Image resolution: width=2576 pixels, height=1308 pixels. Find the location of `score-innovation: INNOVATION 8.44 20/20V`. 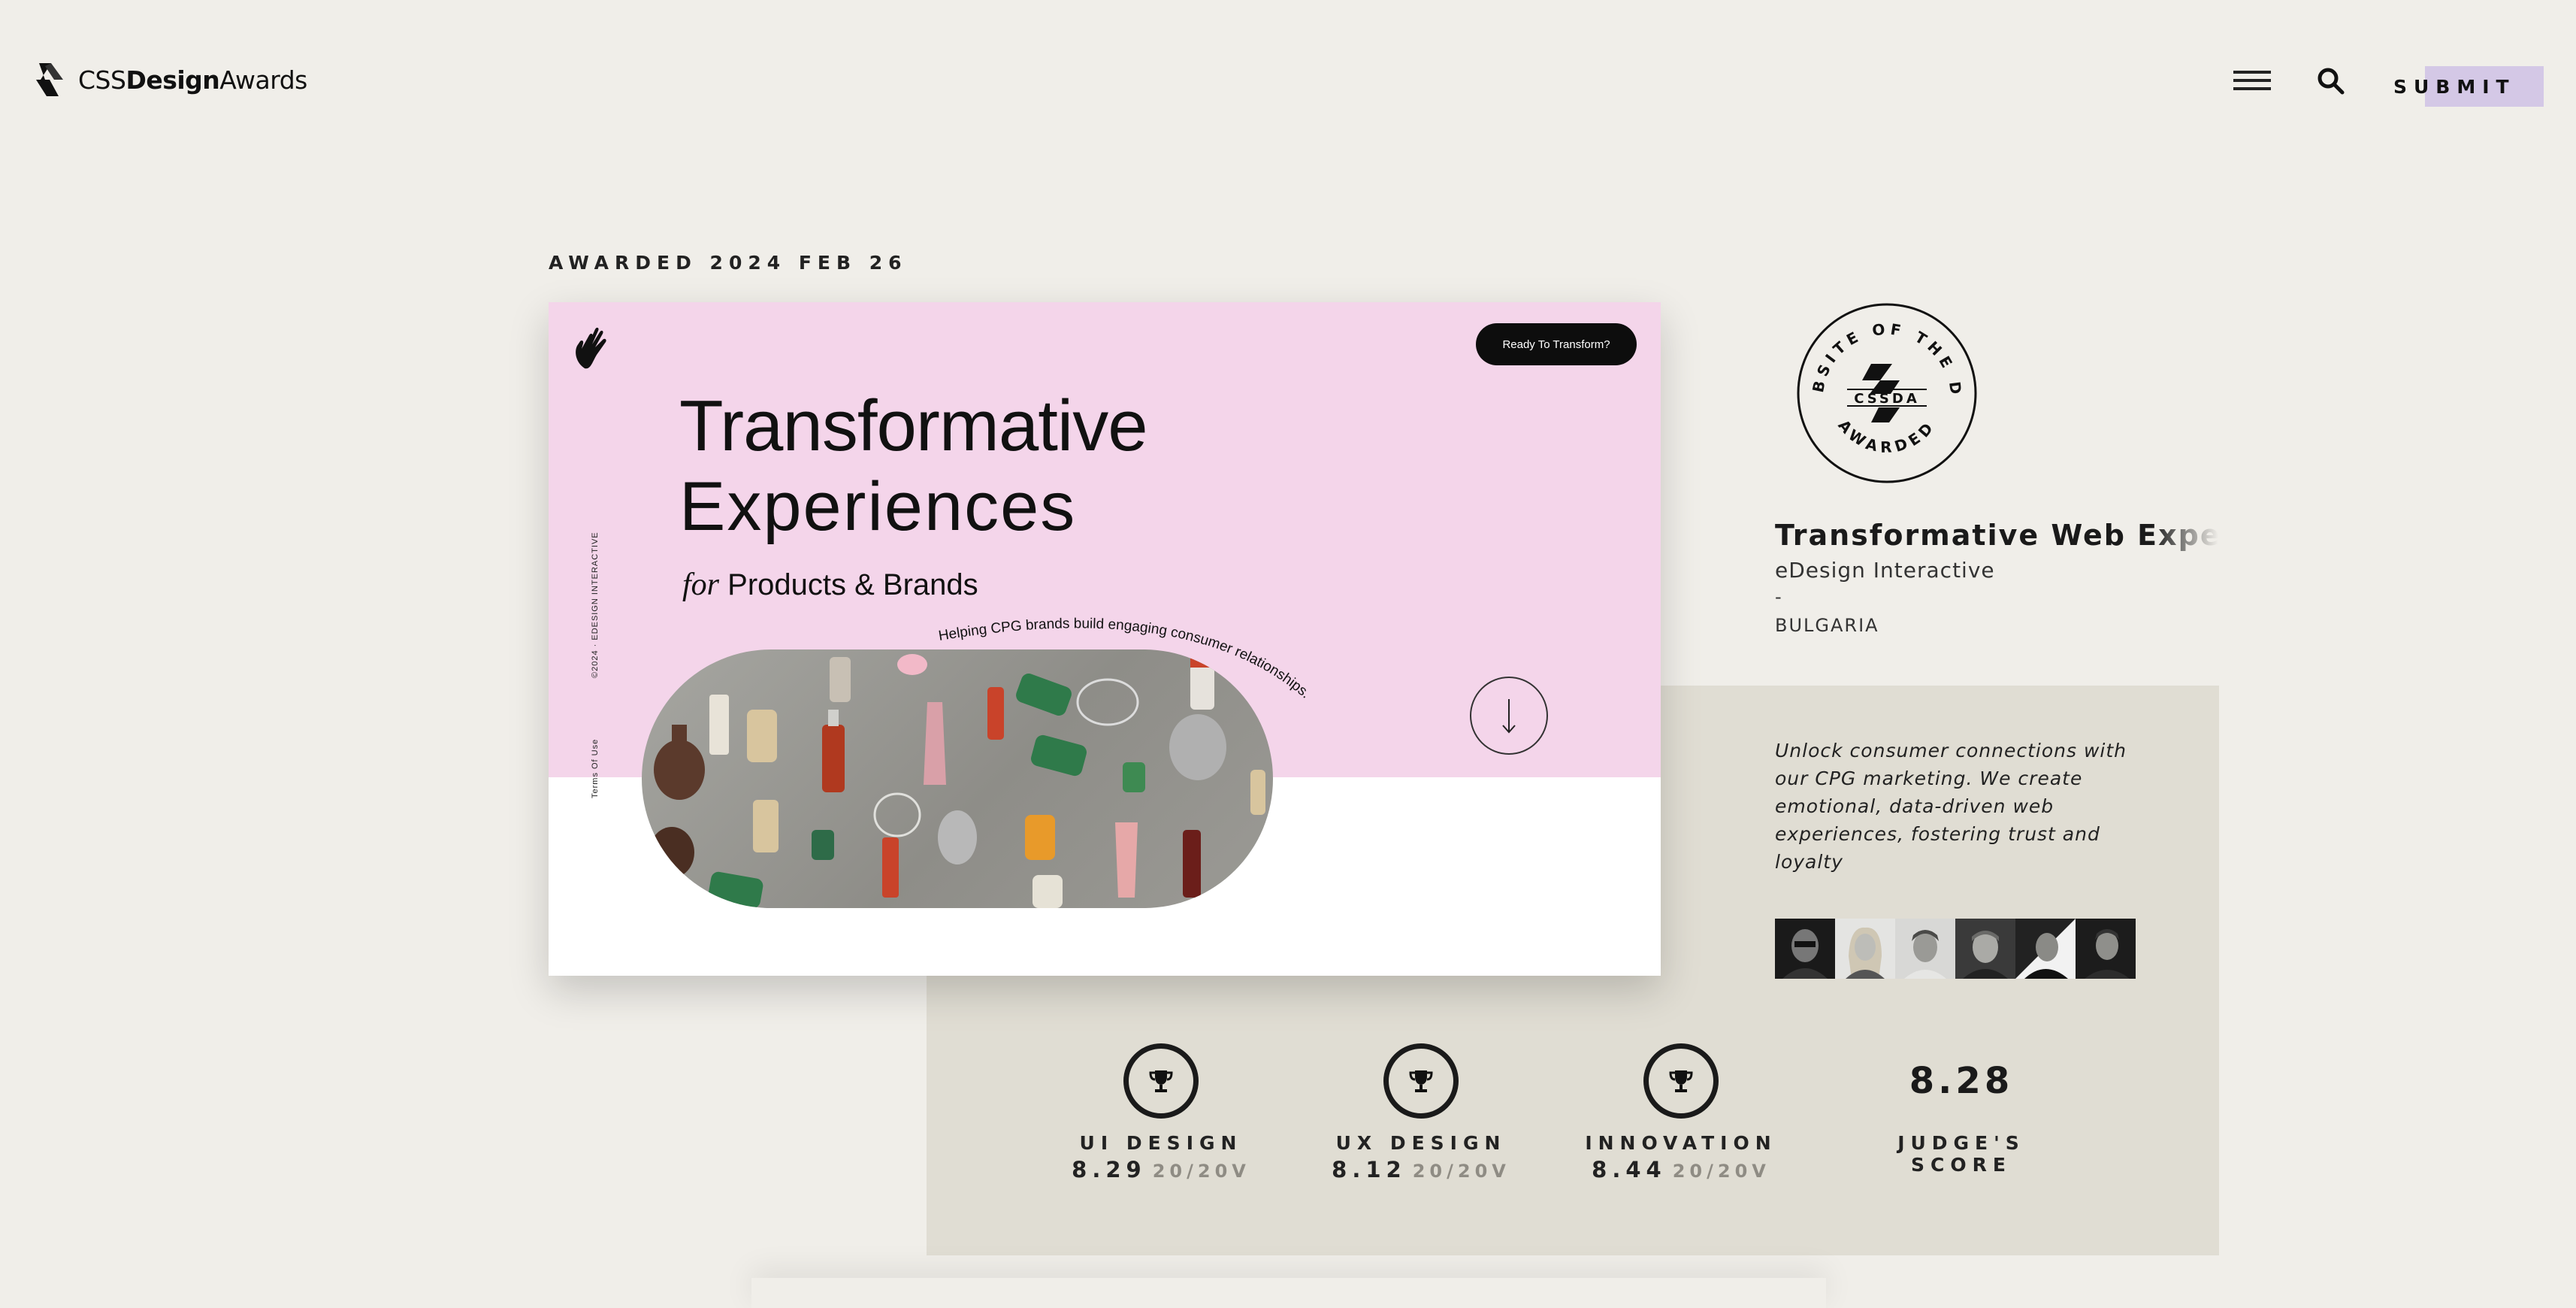

score-innovation: INNOVATION 8.44 20/20V is located at coordinates (1681, 1112).